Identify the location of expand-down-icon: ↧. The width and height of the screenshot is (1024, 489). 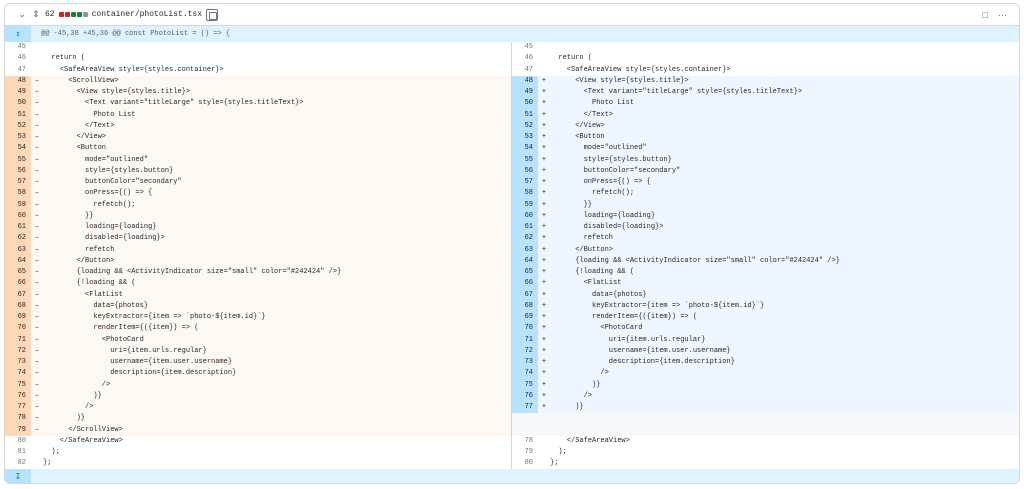
(18, 476).